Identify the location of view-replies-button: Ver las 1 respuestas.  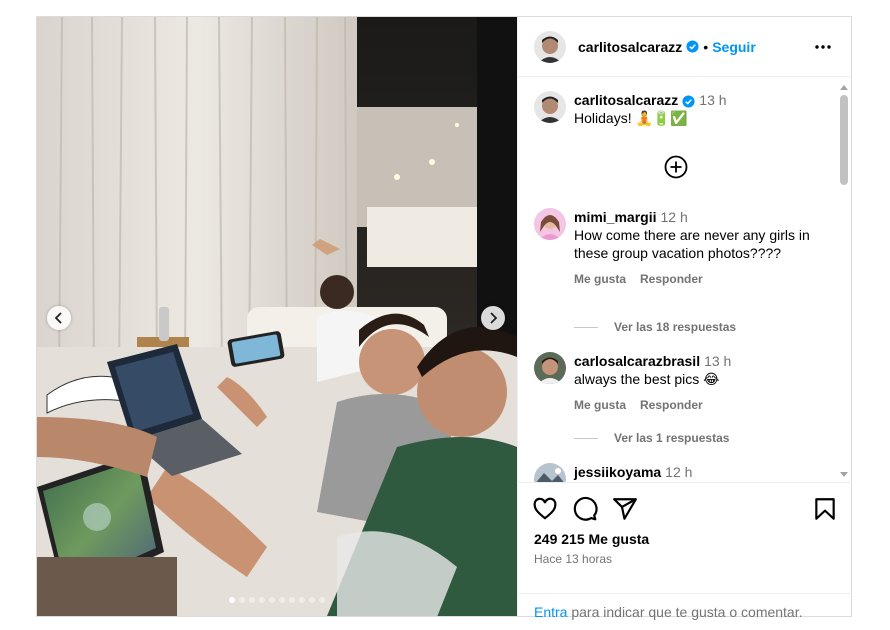
(651, 438).